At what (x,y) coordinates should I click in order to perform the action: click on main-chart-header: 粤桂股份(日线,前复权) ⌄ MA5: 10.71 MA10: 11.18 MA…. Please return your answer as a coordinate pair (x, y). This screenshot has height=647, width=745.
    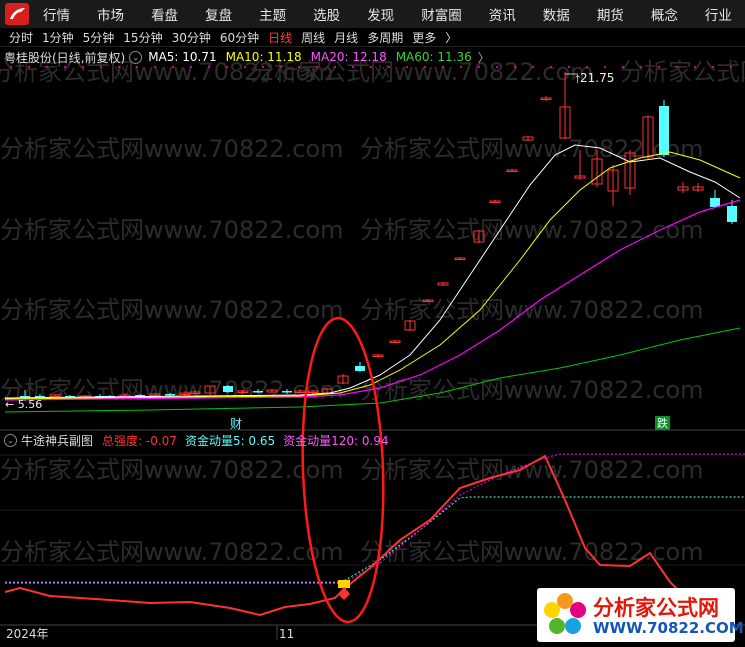
    Looking at the image, I should click on (372, 57).